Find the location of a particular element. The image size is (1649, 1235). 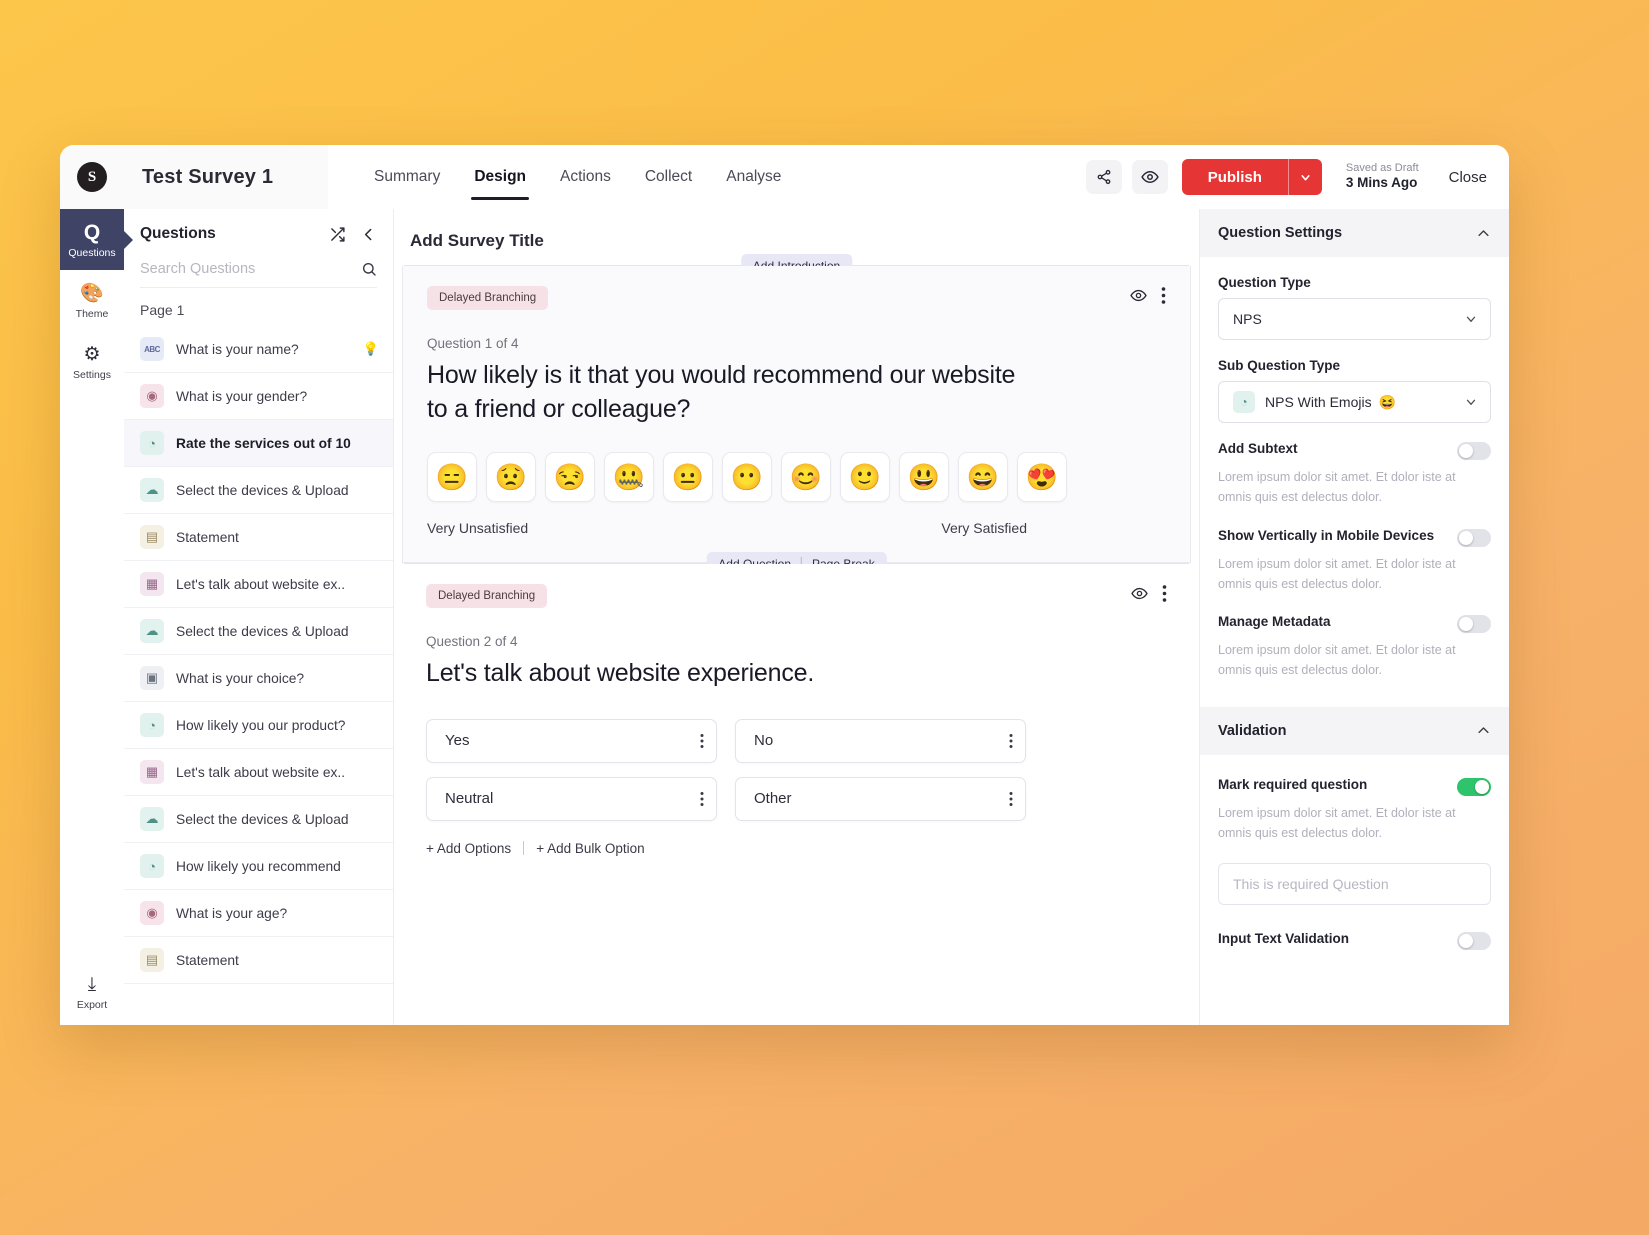

tab-collect: Collect is located at coordinates (668, 177).